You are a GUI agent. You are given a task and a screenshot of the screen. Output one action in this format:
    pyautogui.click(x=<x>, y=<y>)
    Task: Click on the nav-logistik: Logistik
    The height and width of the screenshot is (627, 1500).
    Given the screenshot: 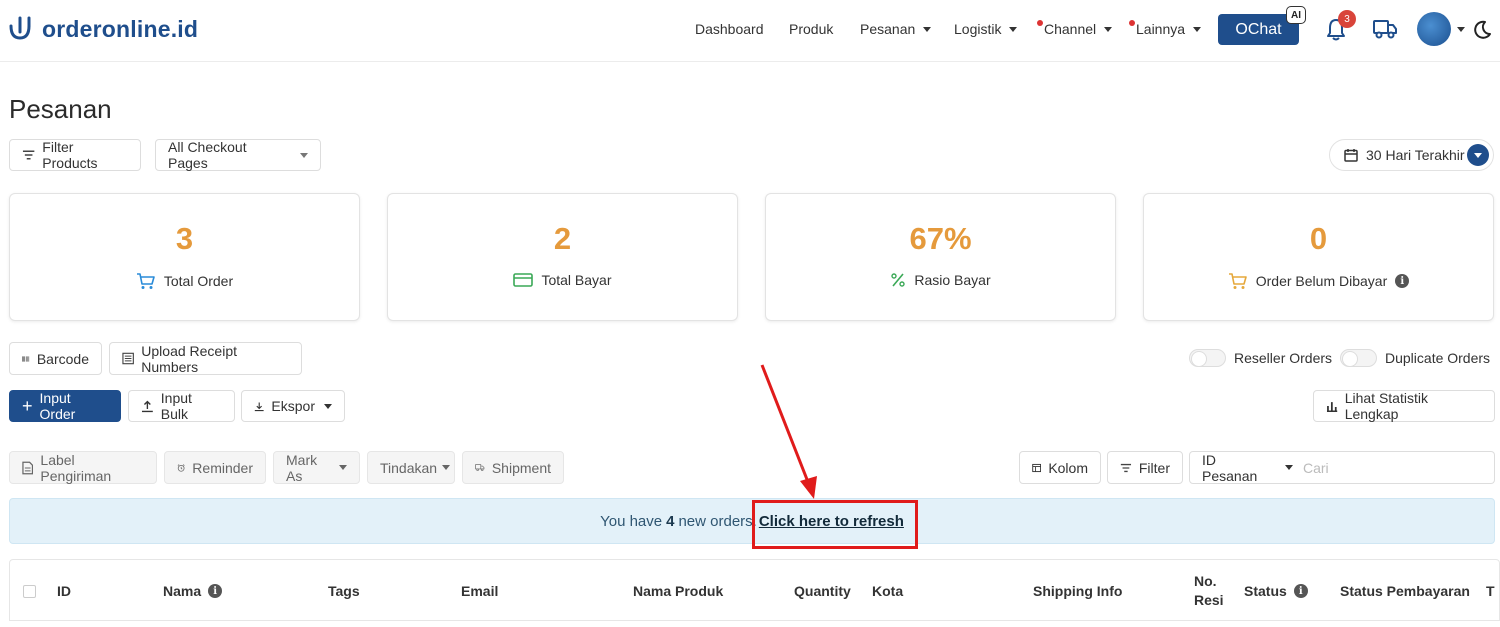 What is the action you would take?
    pyautogui.click(x=986, y=29)
    